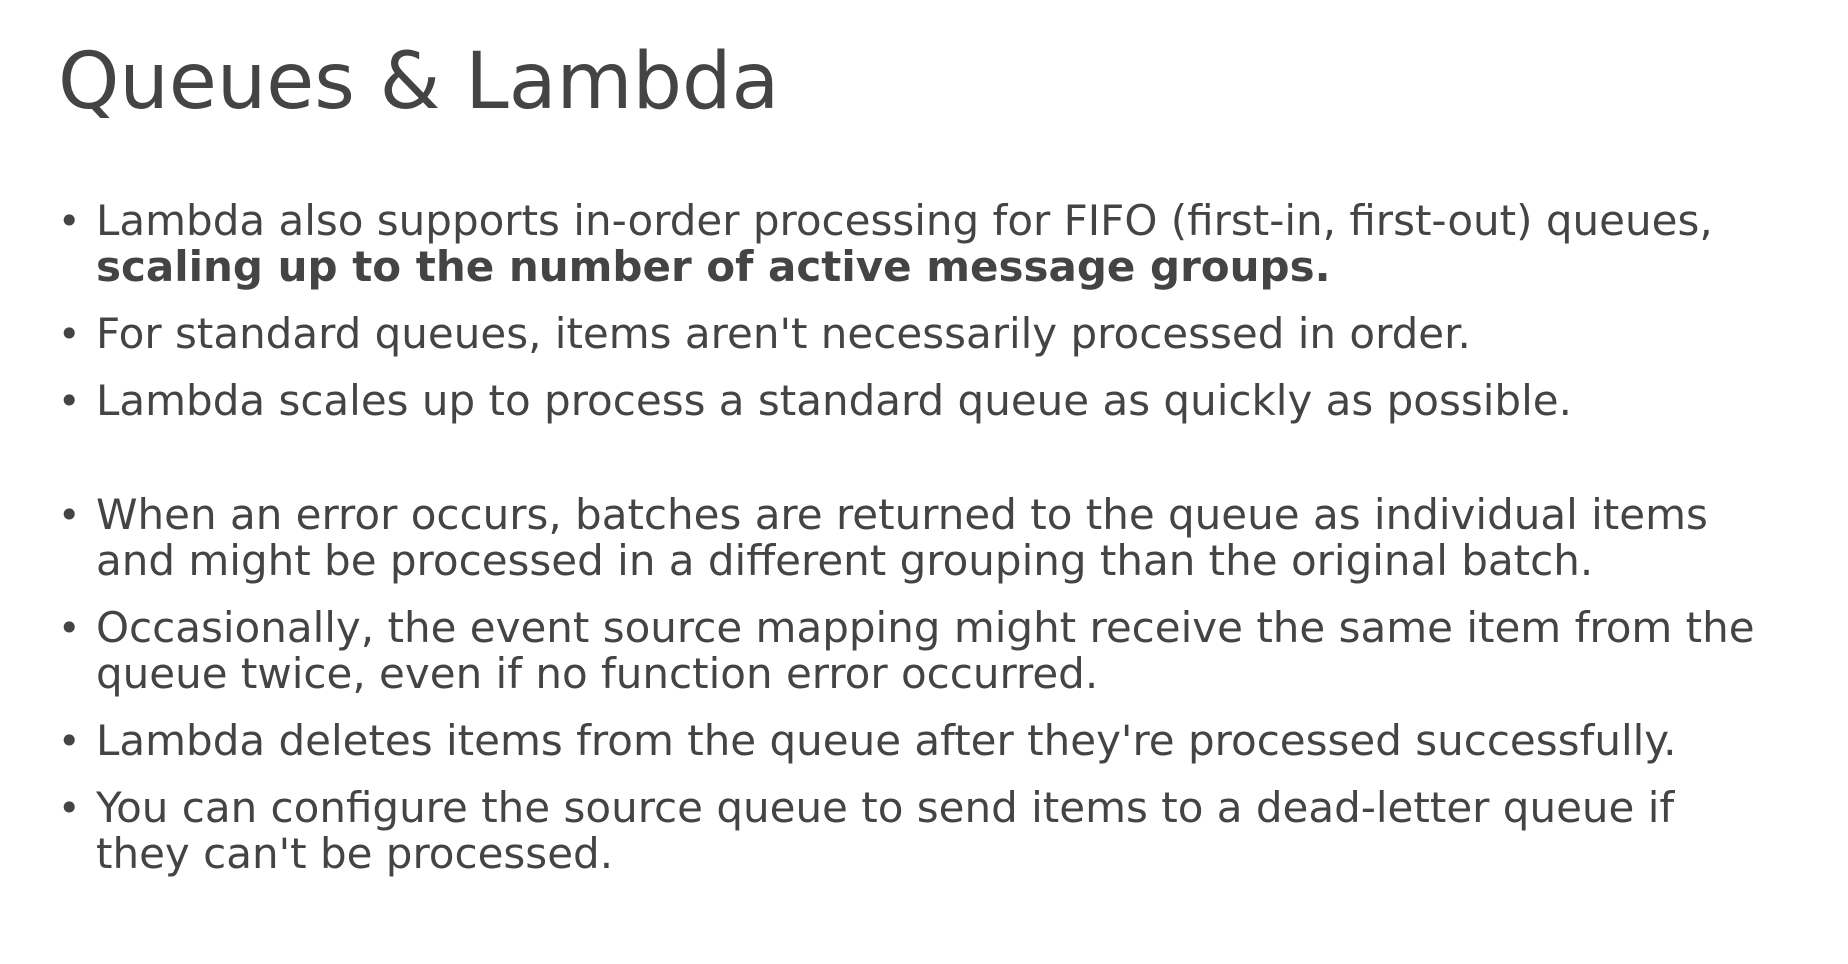 This screenshot has width=1848, height=964. I want to click on slide-title: Queues & Lambda, so click(419, 82).